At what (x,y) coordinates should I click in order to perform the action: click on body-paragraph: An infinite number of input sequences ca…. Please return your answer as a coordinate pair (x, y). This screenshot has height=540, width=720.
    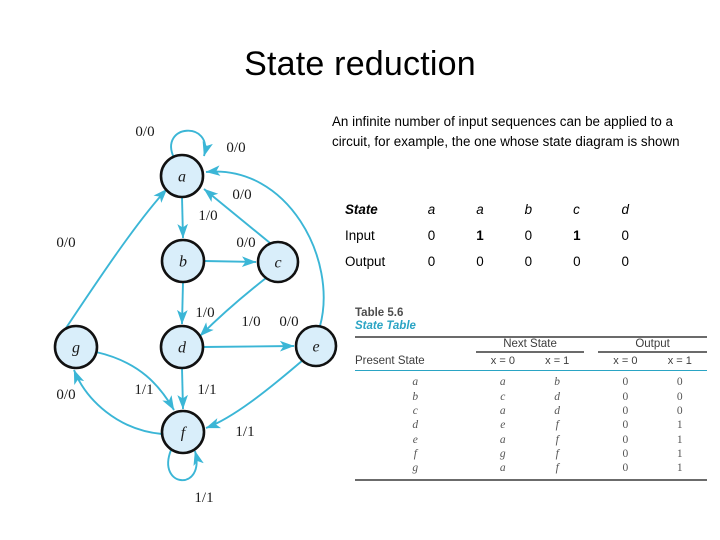
    Looking at the image, I should click on (506, 131).